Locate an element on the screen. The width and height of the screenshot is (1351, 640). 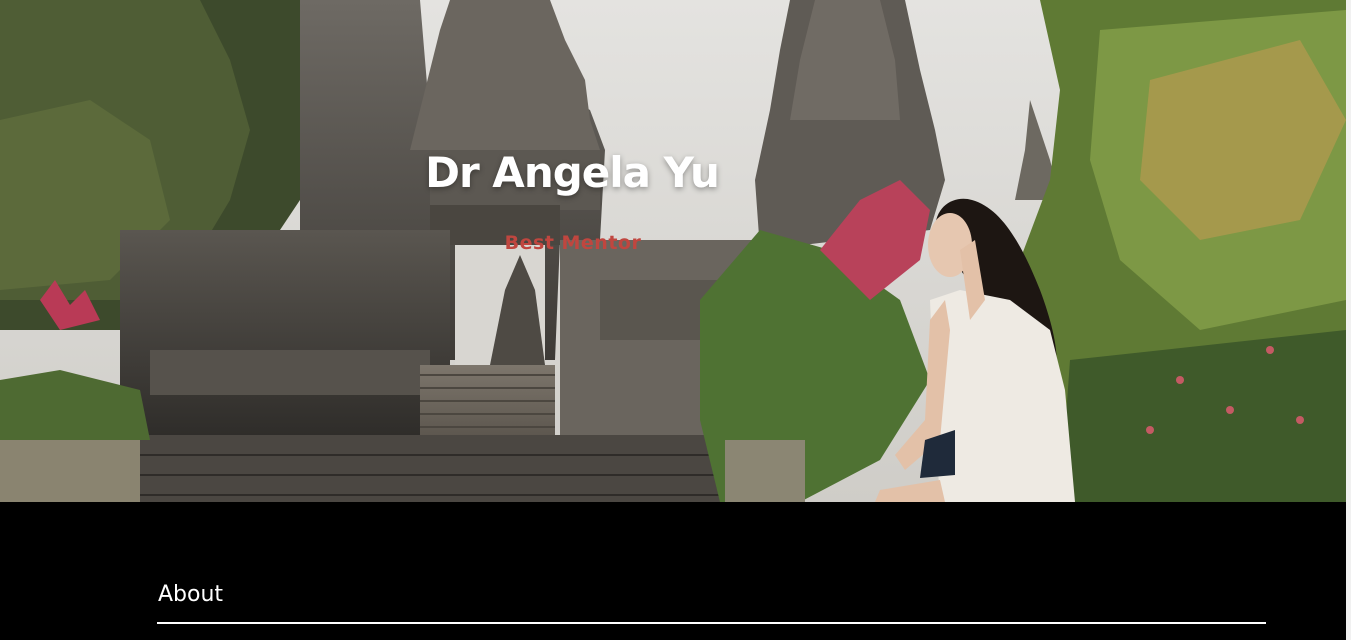
page-scrollbar is located at coordinates (1348, 320).